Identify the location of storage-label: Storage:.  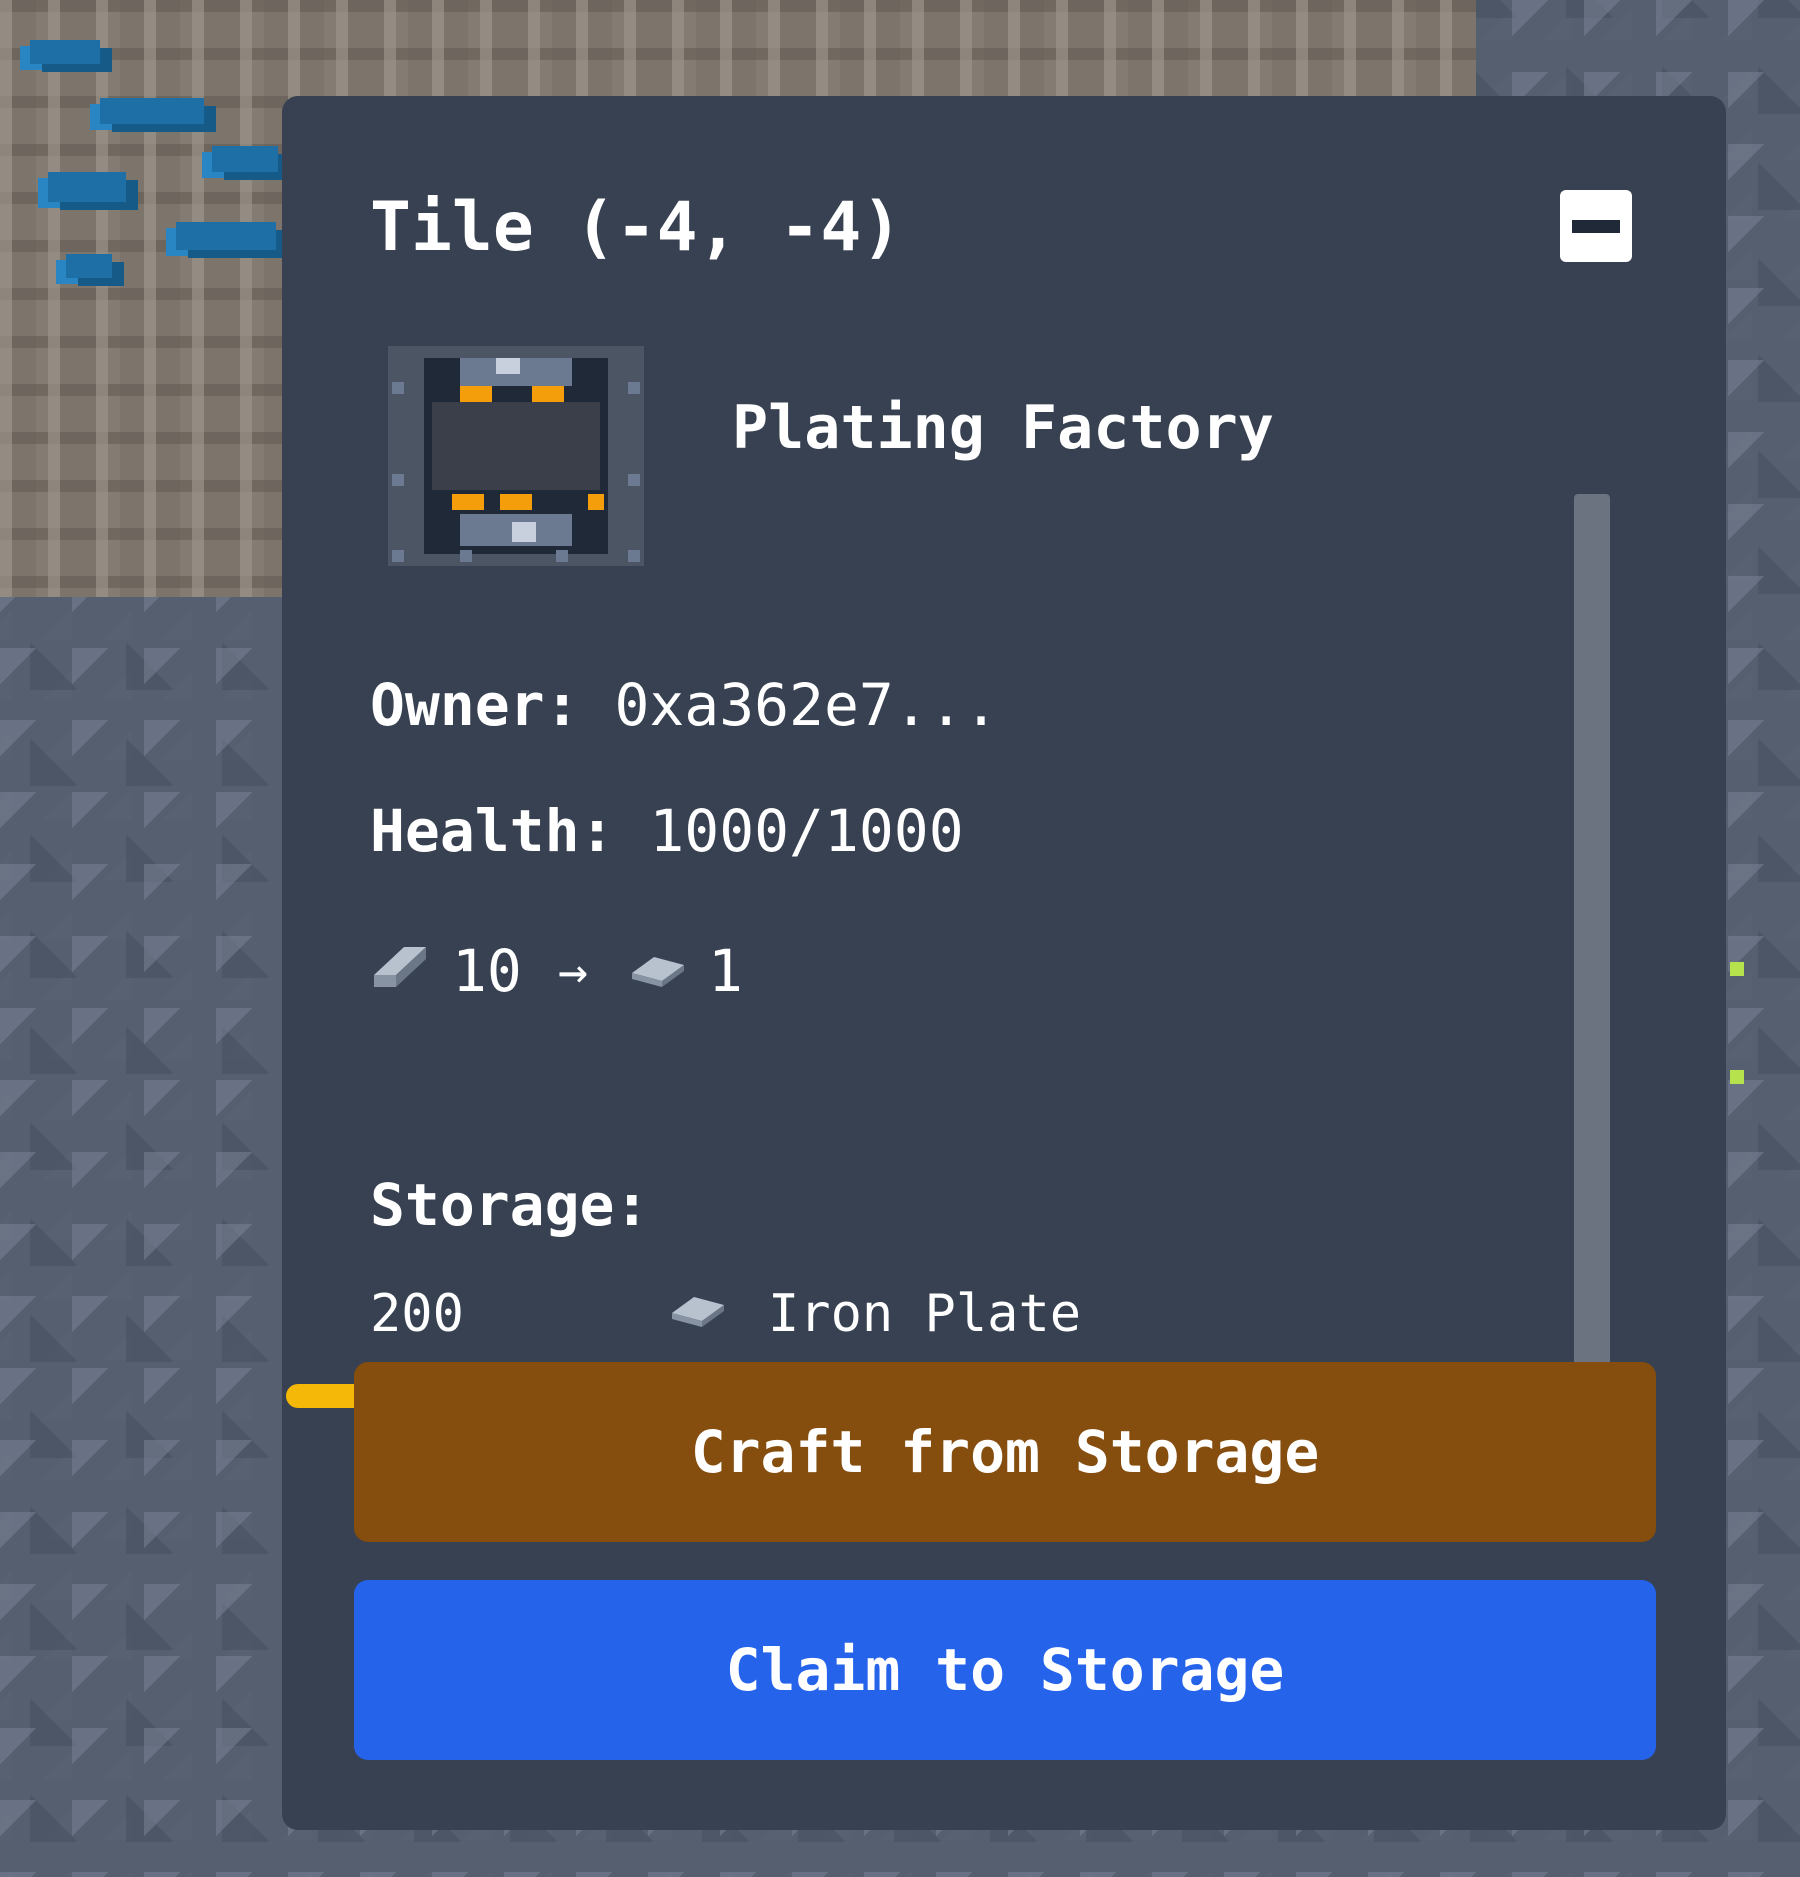
(510, 1205).